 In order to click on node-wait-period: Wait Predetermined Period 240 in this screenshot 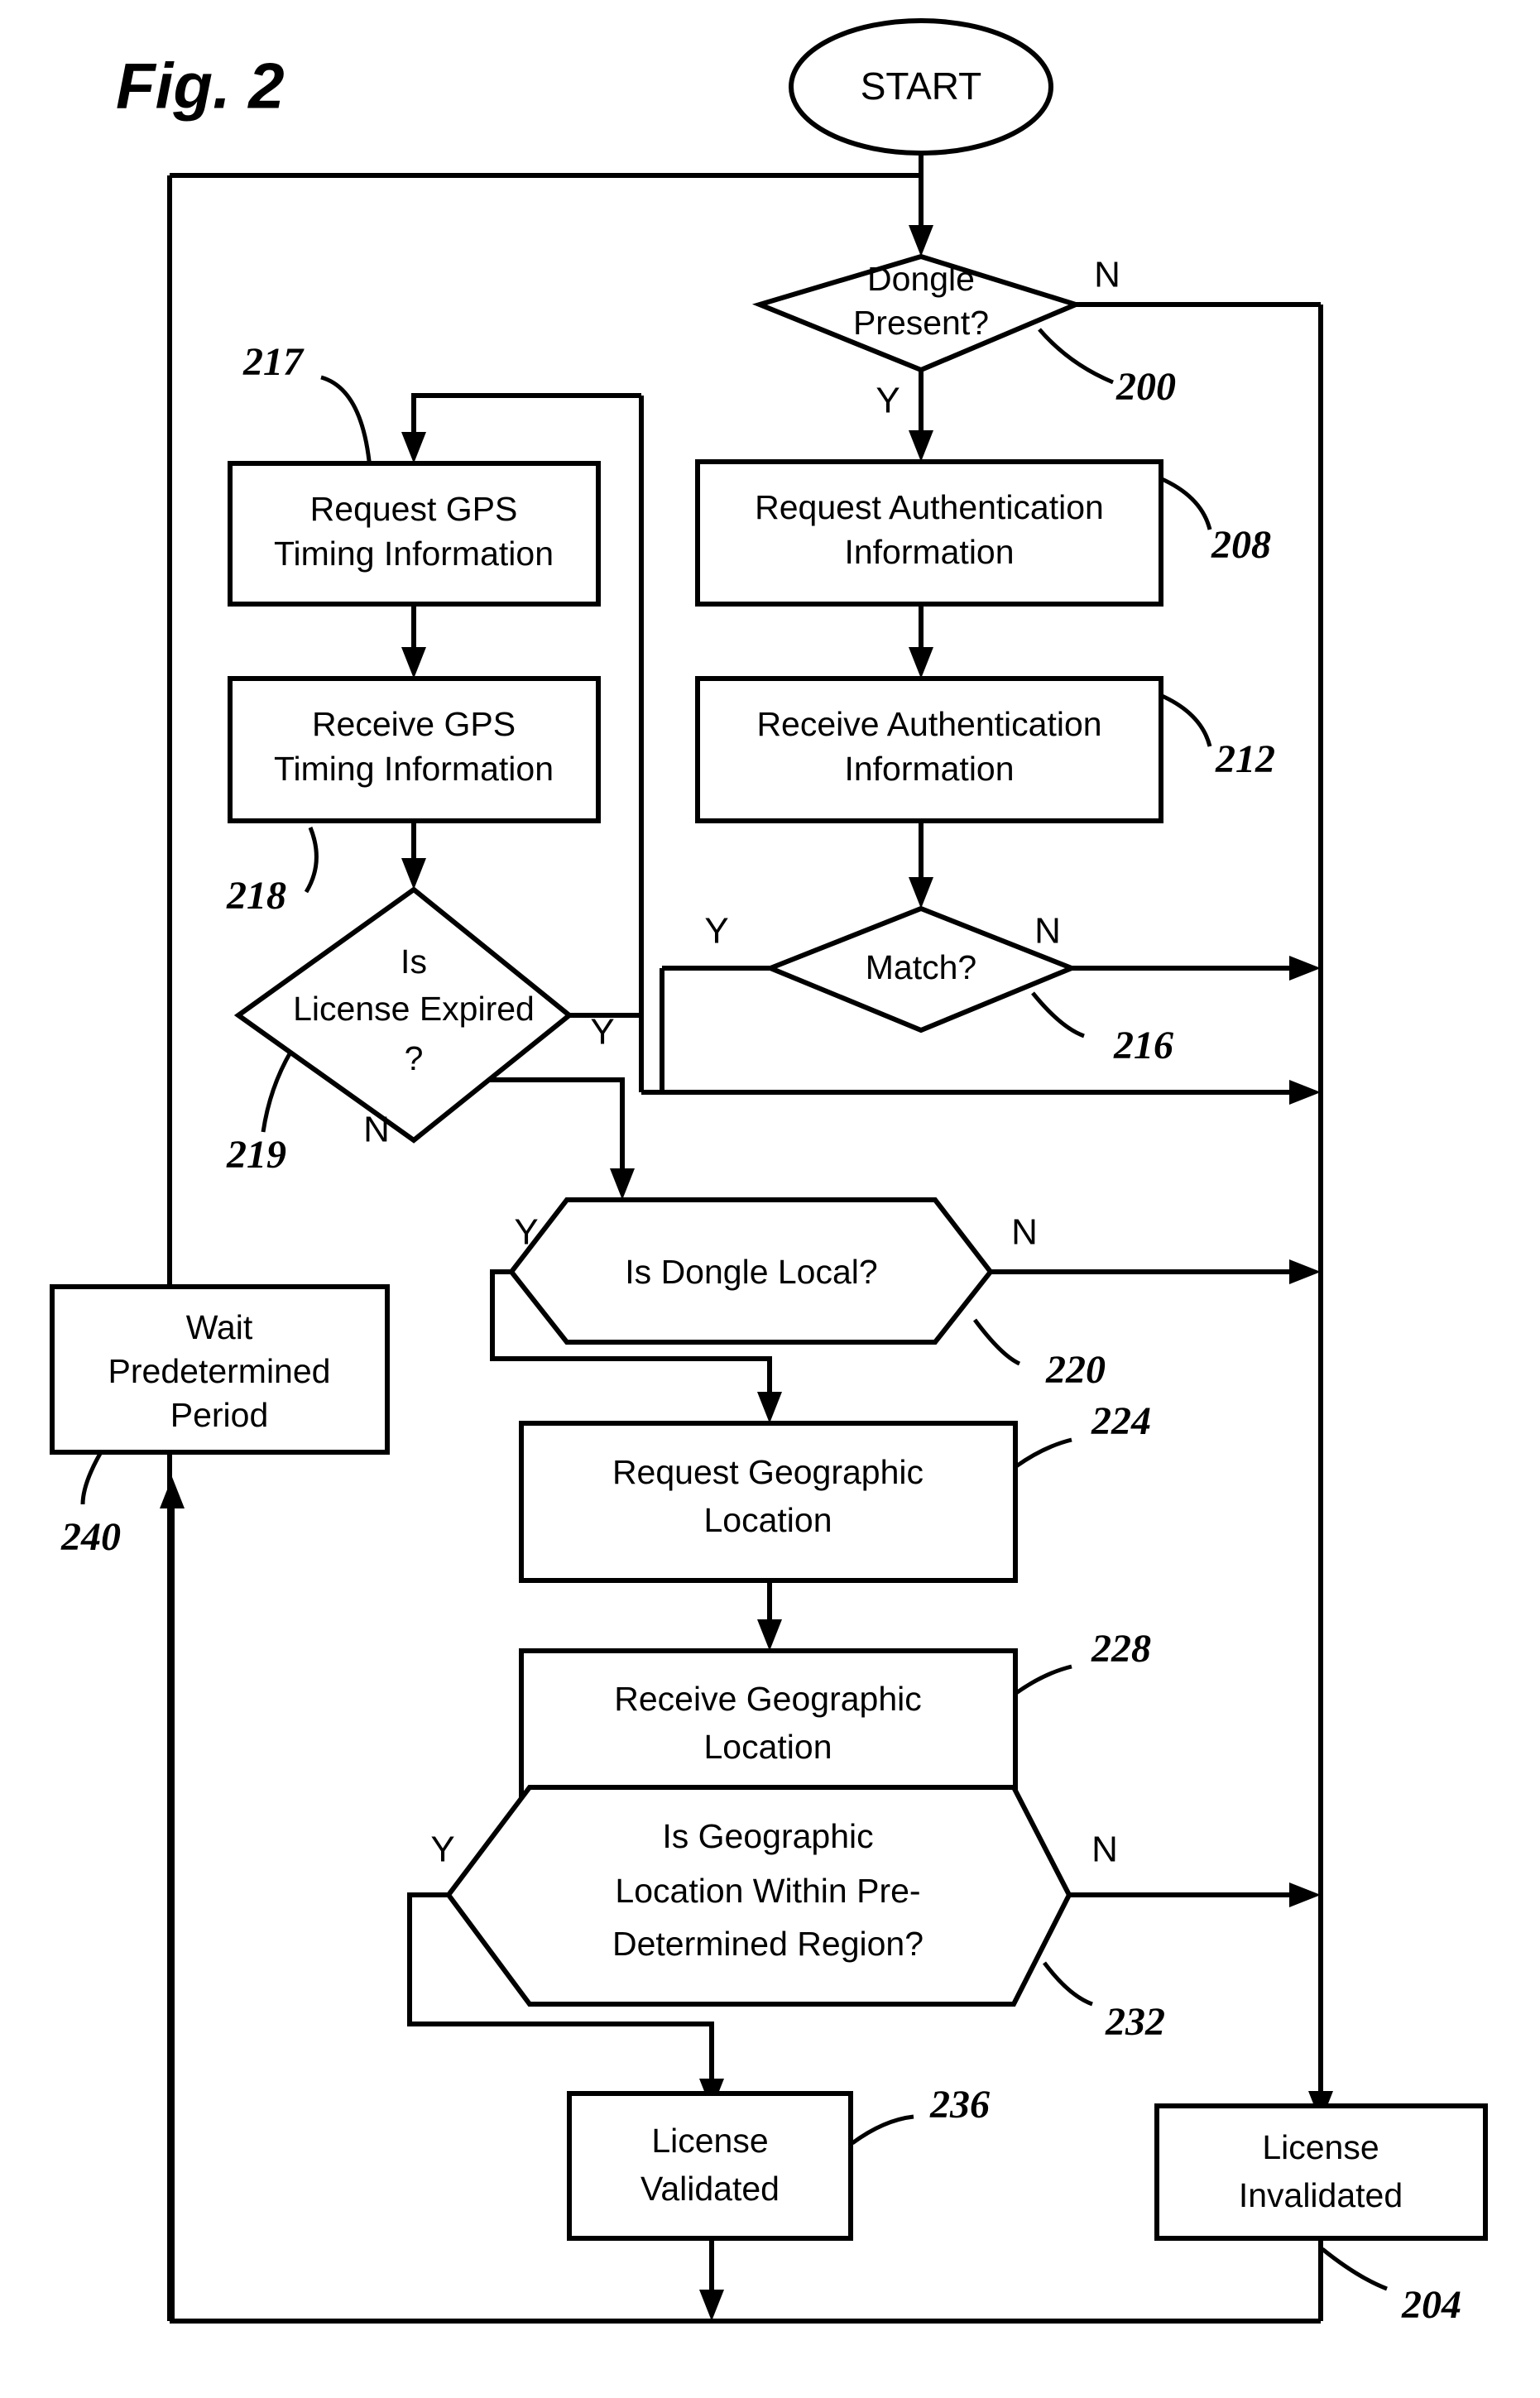, I will do `click(220, 1421)`.